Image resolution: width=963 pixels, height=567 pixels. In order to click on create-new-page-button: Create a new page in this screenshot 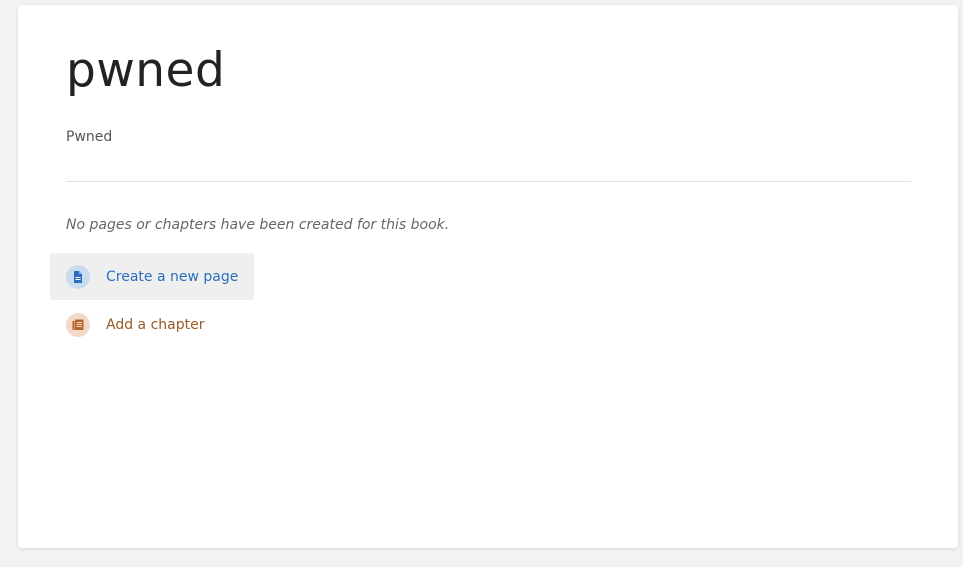, I will do `click(152, 276)`.